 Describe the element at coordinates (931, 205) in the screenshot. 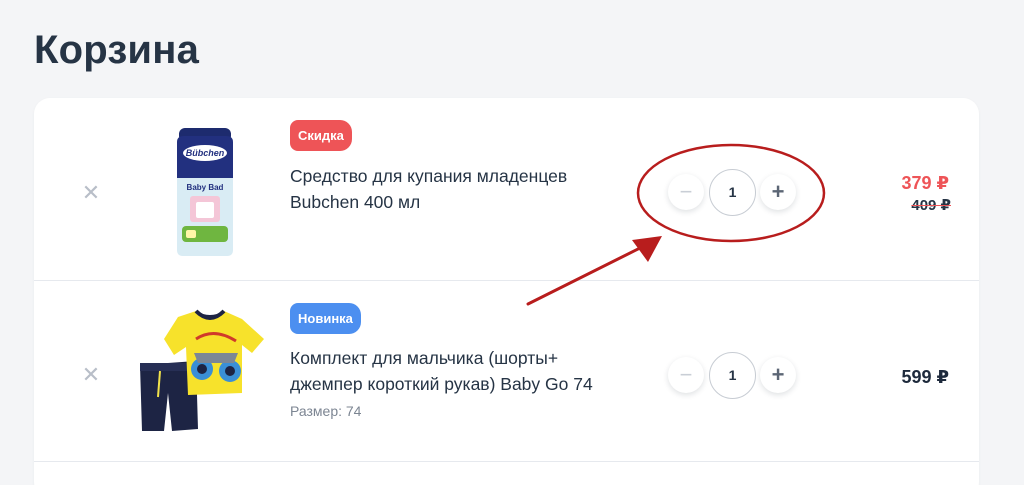

I see `old-price: 409 ₽` at that location.